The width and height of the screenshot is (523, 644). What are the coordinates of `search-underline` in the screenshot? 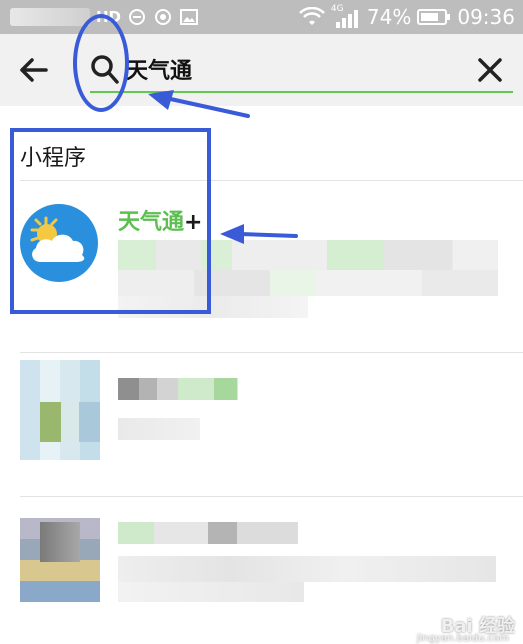 It's located at (301, 92).